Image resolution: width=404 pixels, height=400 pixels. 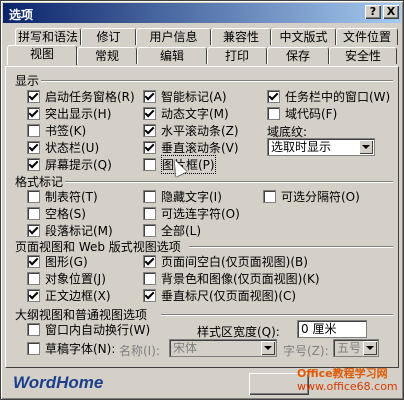 I want to click on tab-user-info: 用户信息, so click(x=173, y=36).